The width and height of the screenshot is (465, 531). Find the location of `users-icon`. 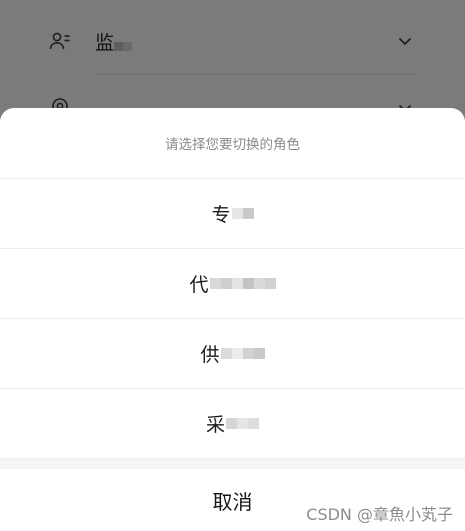

users-icon is located at coordinates (60, 41).